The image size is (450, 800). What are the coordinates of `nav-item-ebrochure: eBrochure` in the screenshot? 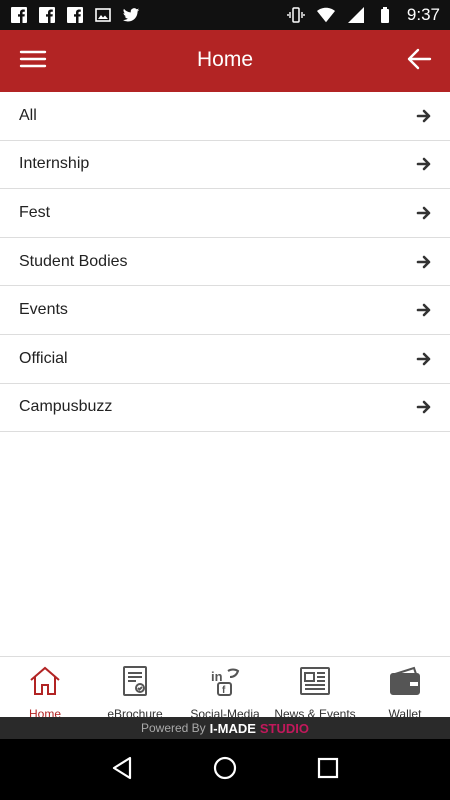 It's located at (135, 689).